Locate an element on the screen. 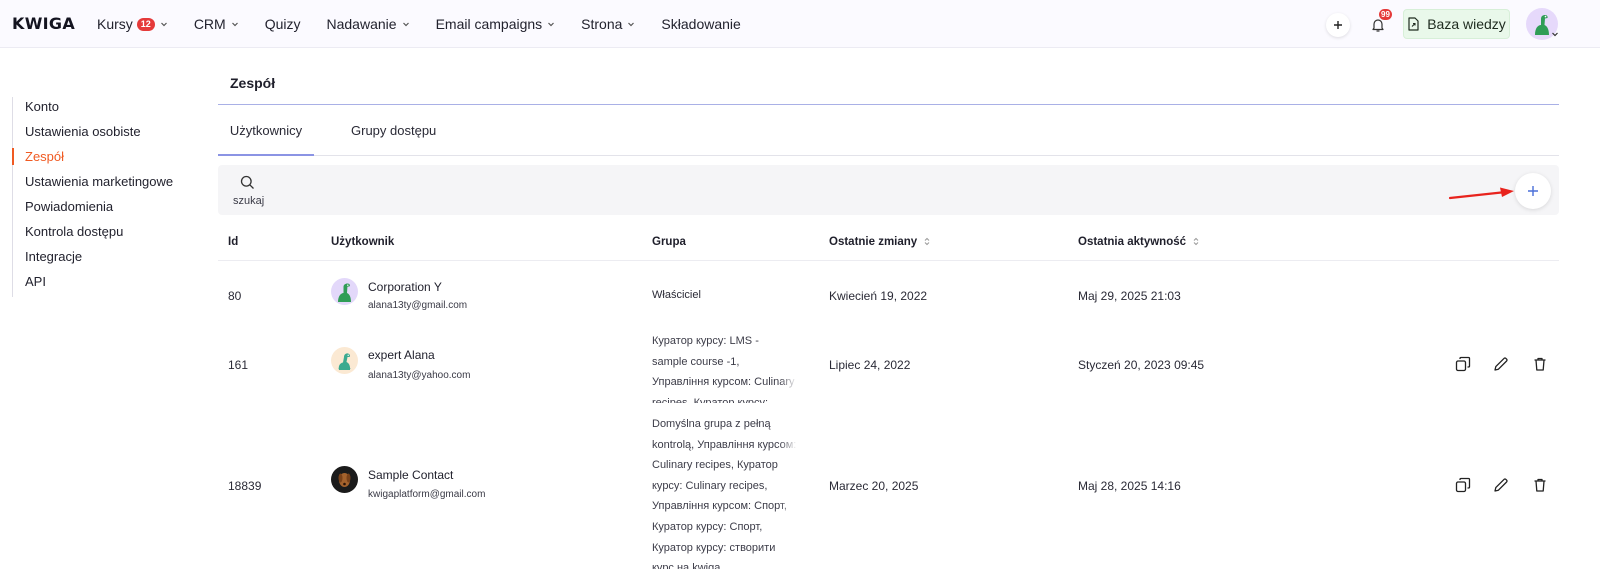 The image size is (1600, 570). sidebar-item-team: Zespół is located at coordinates (107, 159).